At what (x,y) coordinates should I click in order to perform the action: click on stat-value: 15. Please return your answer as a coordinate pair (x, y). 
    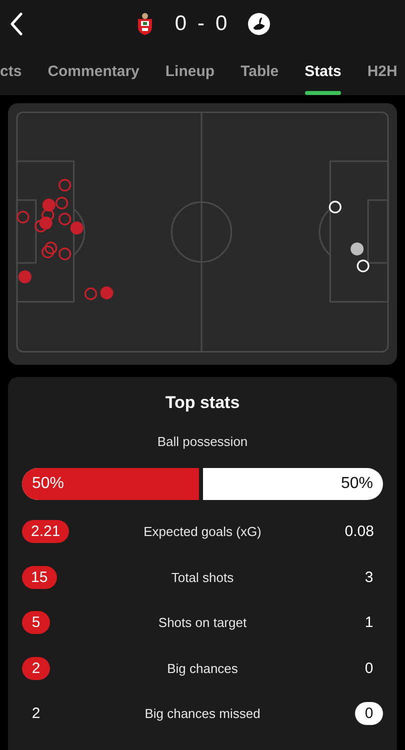
    Looking at the image, I should click on (39, 577).